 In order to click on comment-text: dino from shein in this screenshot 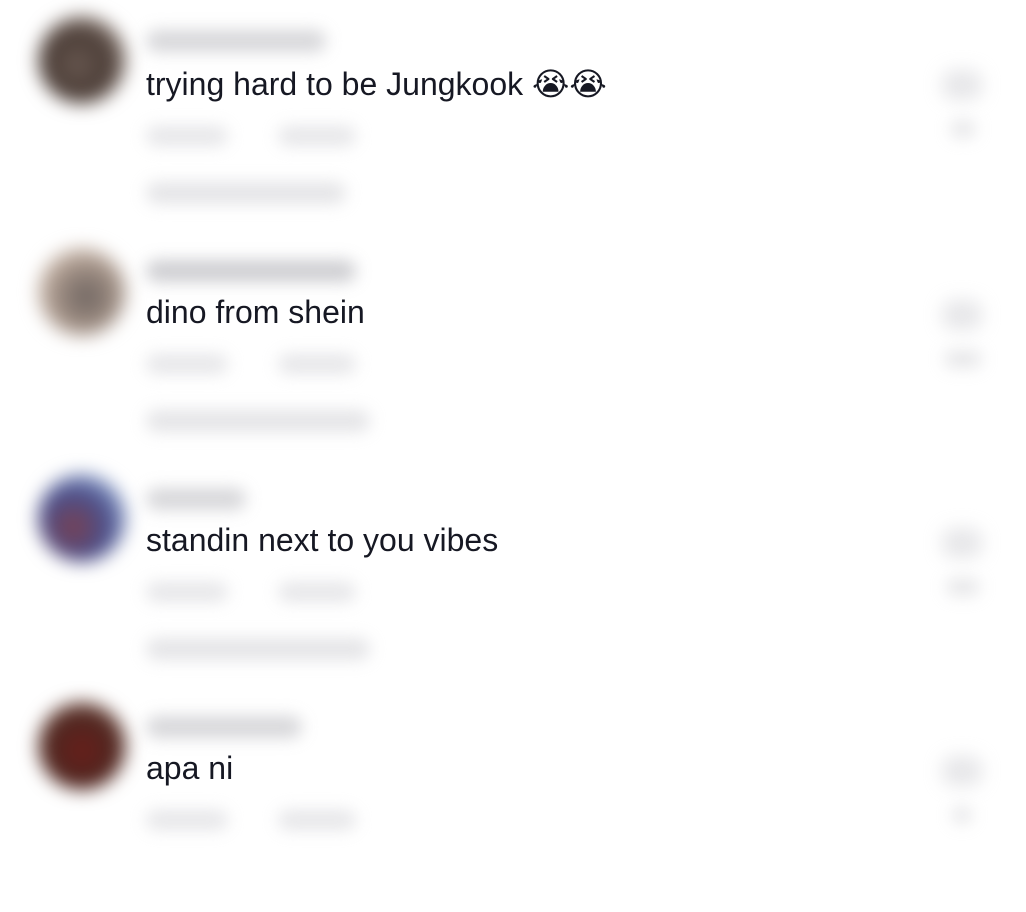, I will do `click(255, 312)`.